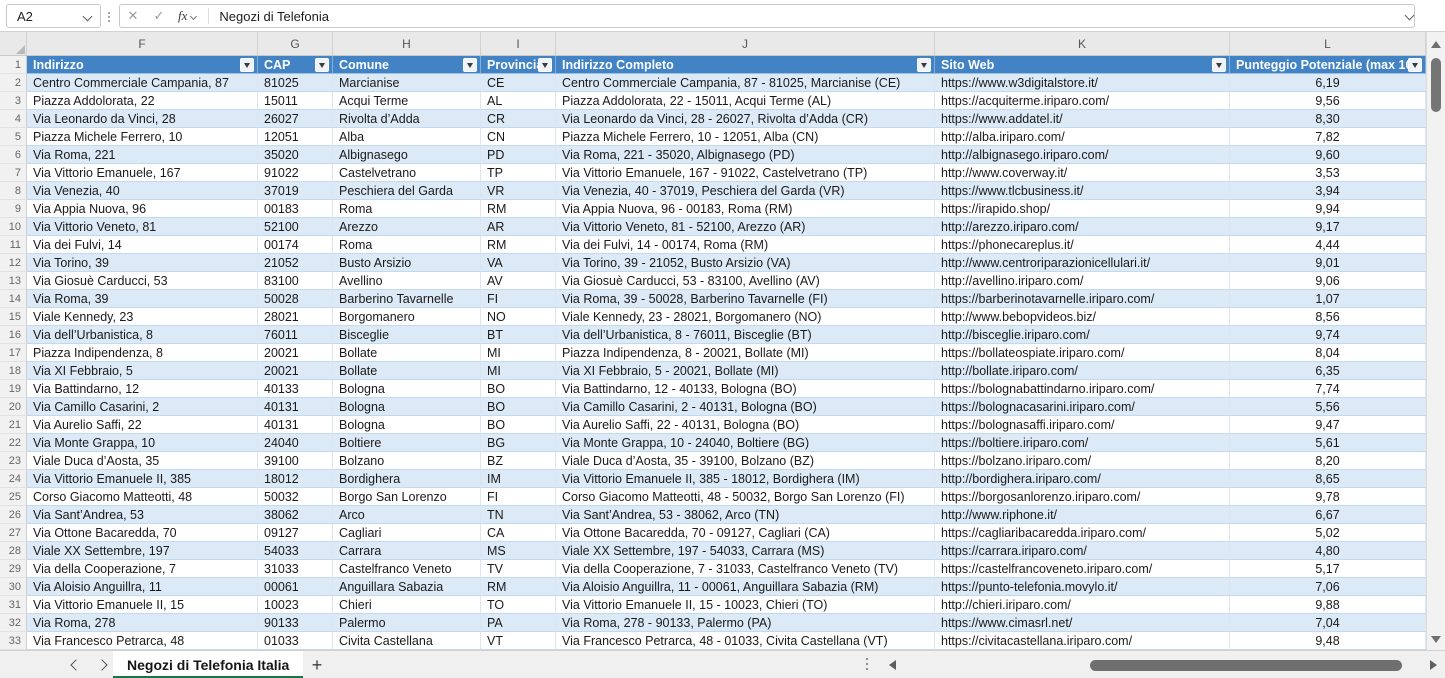 This screenshot has height=678, width=1445. Describe the element at coordinates (13, 605) in the screenshot. I see `row-number: 31` at that location.